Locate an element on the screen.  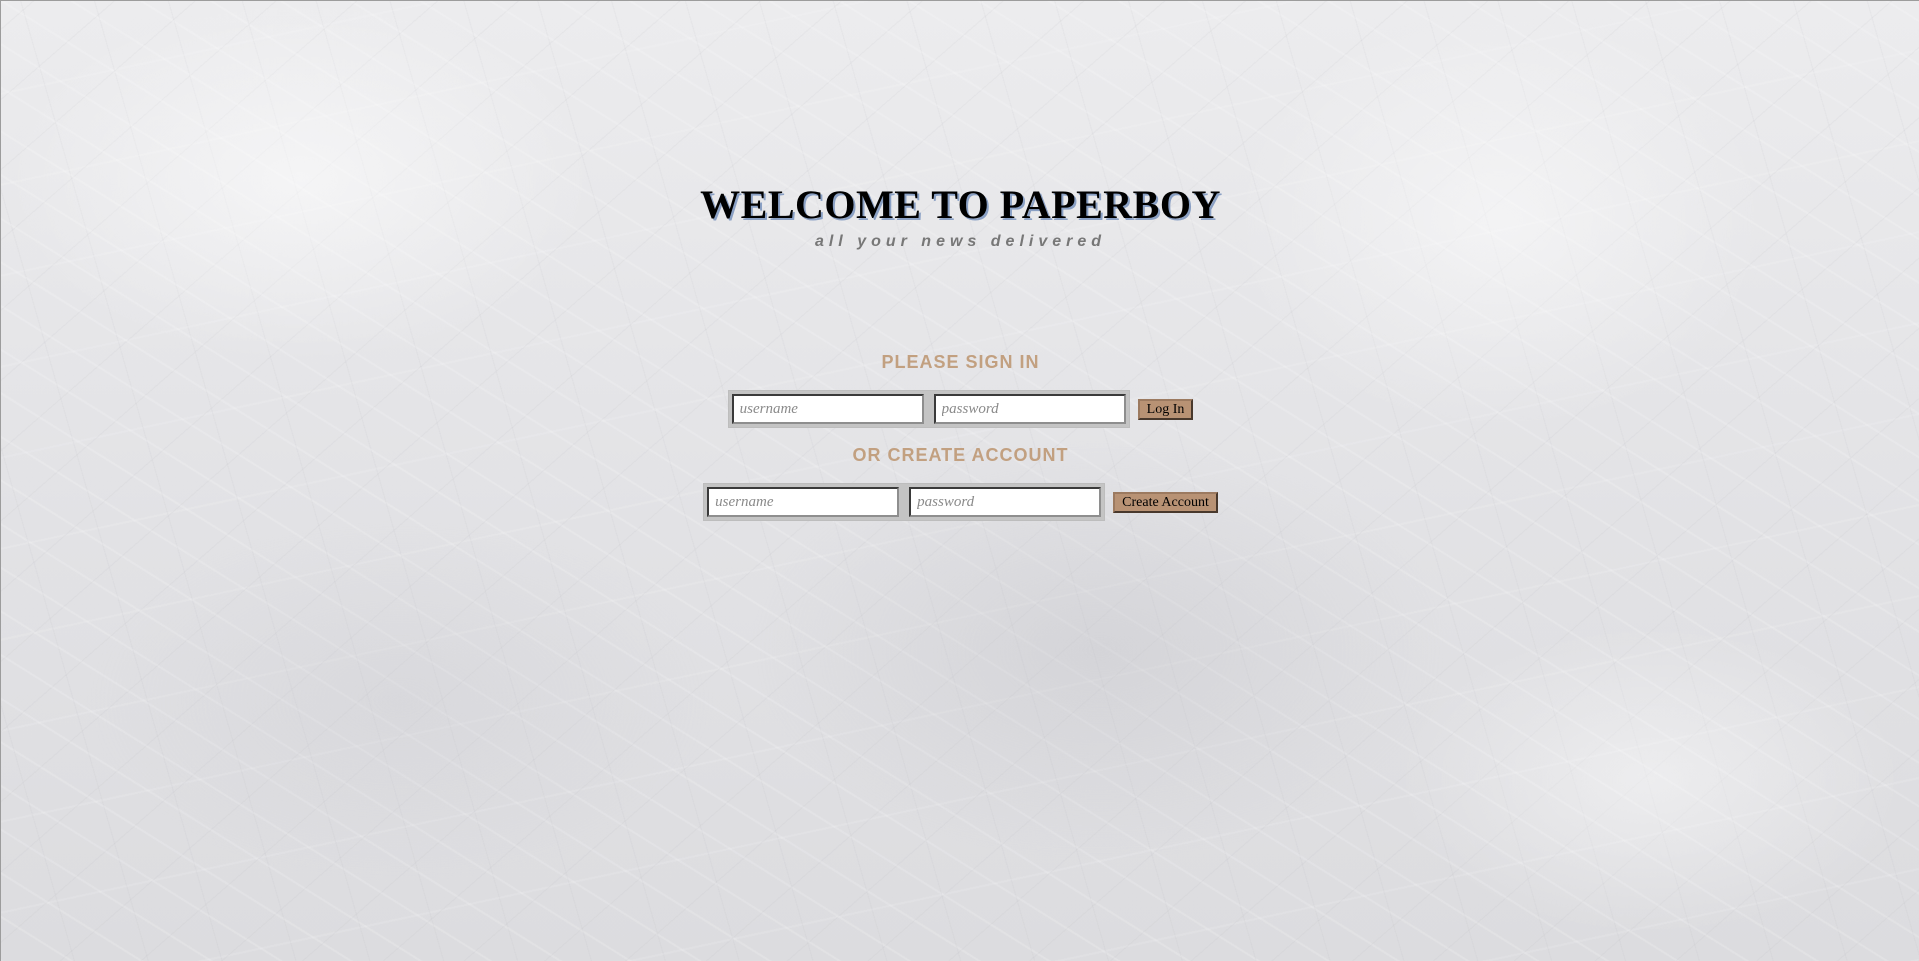
create-account-form: Create Account is located at coordinates (960, 502).